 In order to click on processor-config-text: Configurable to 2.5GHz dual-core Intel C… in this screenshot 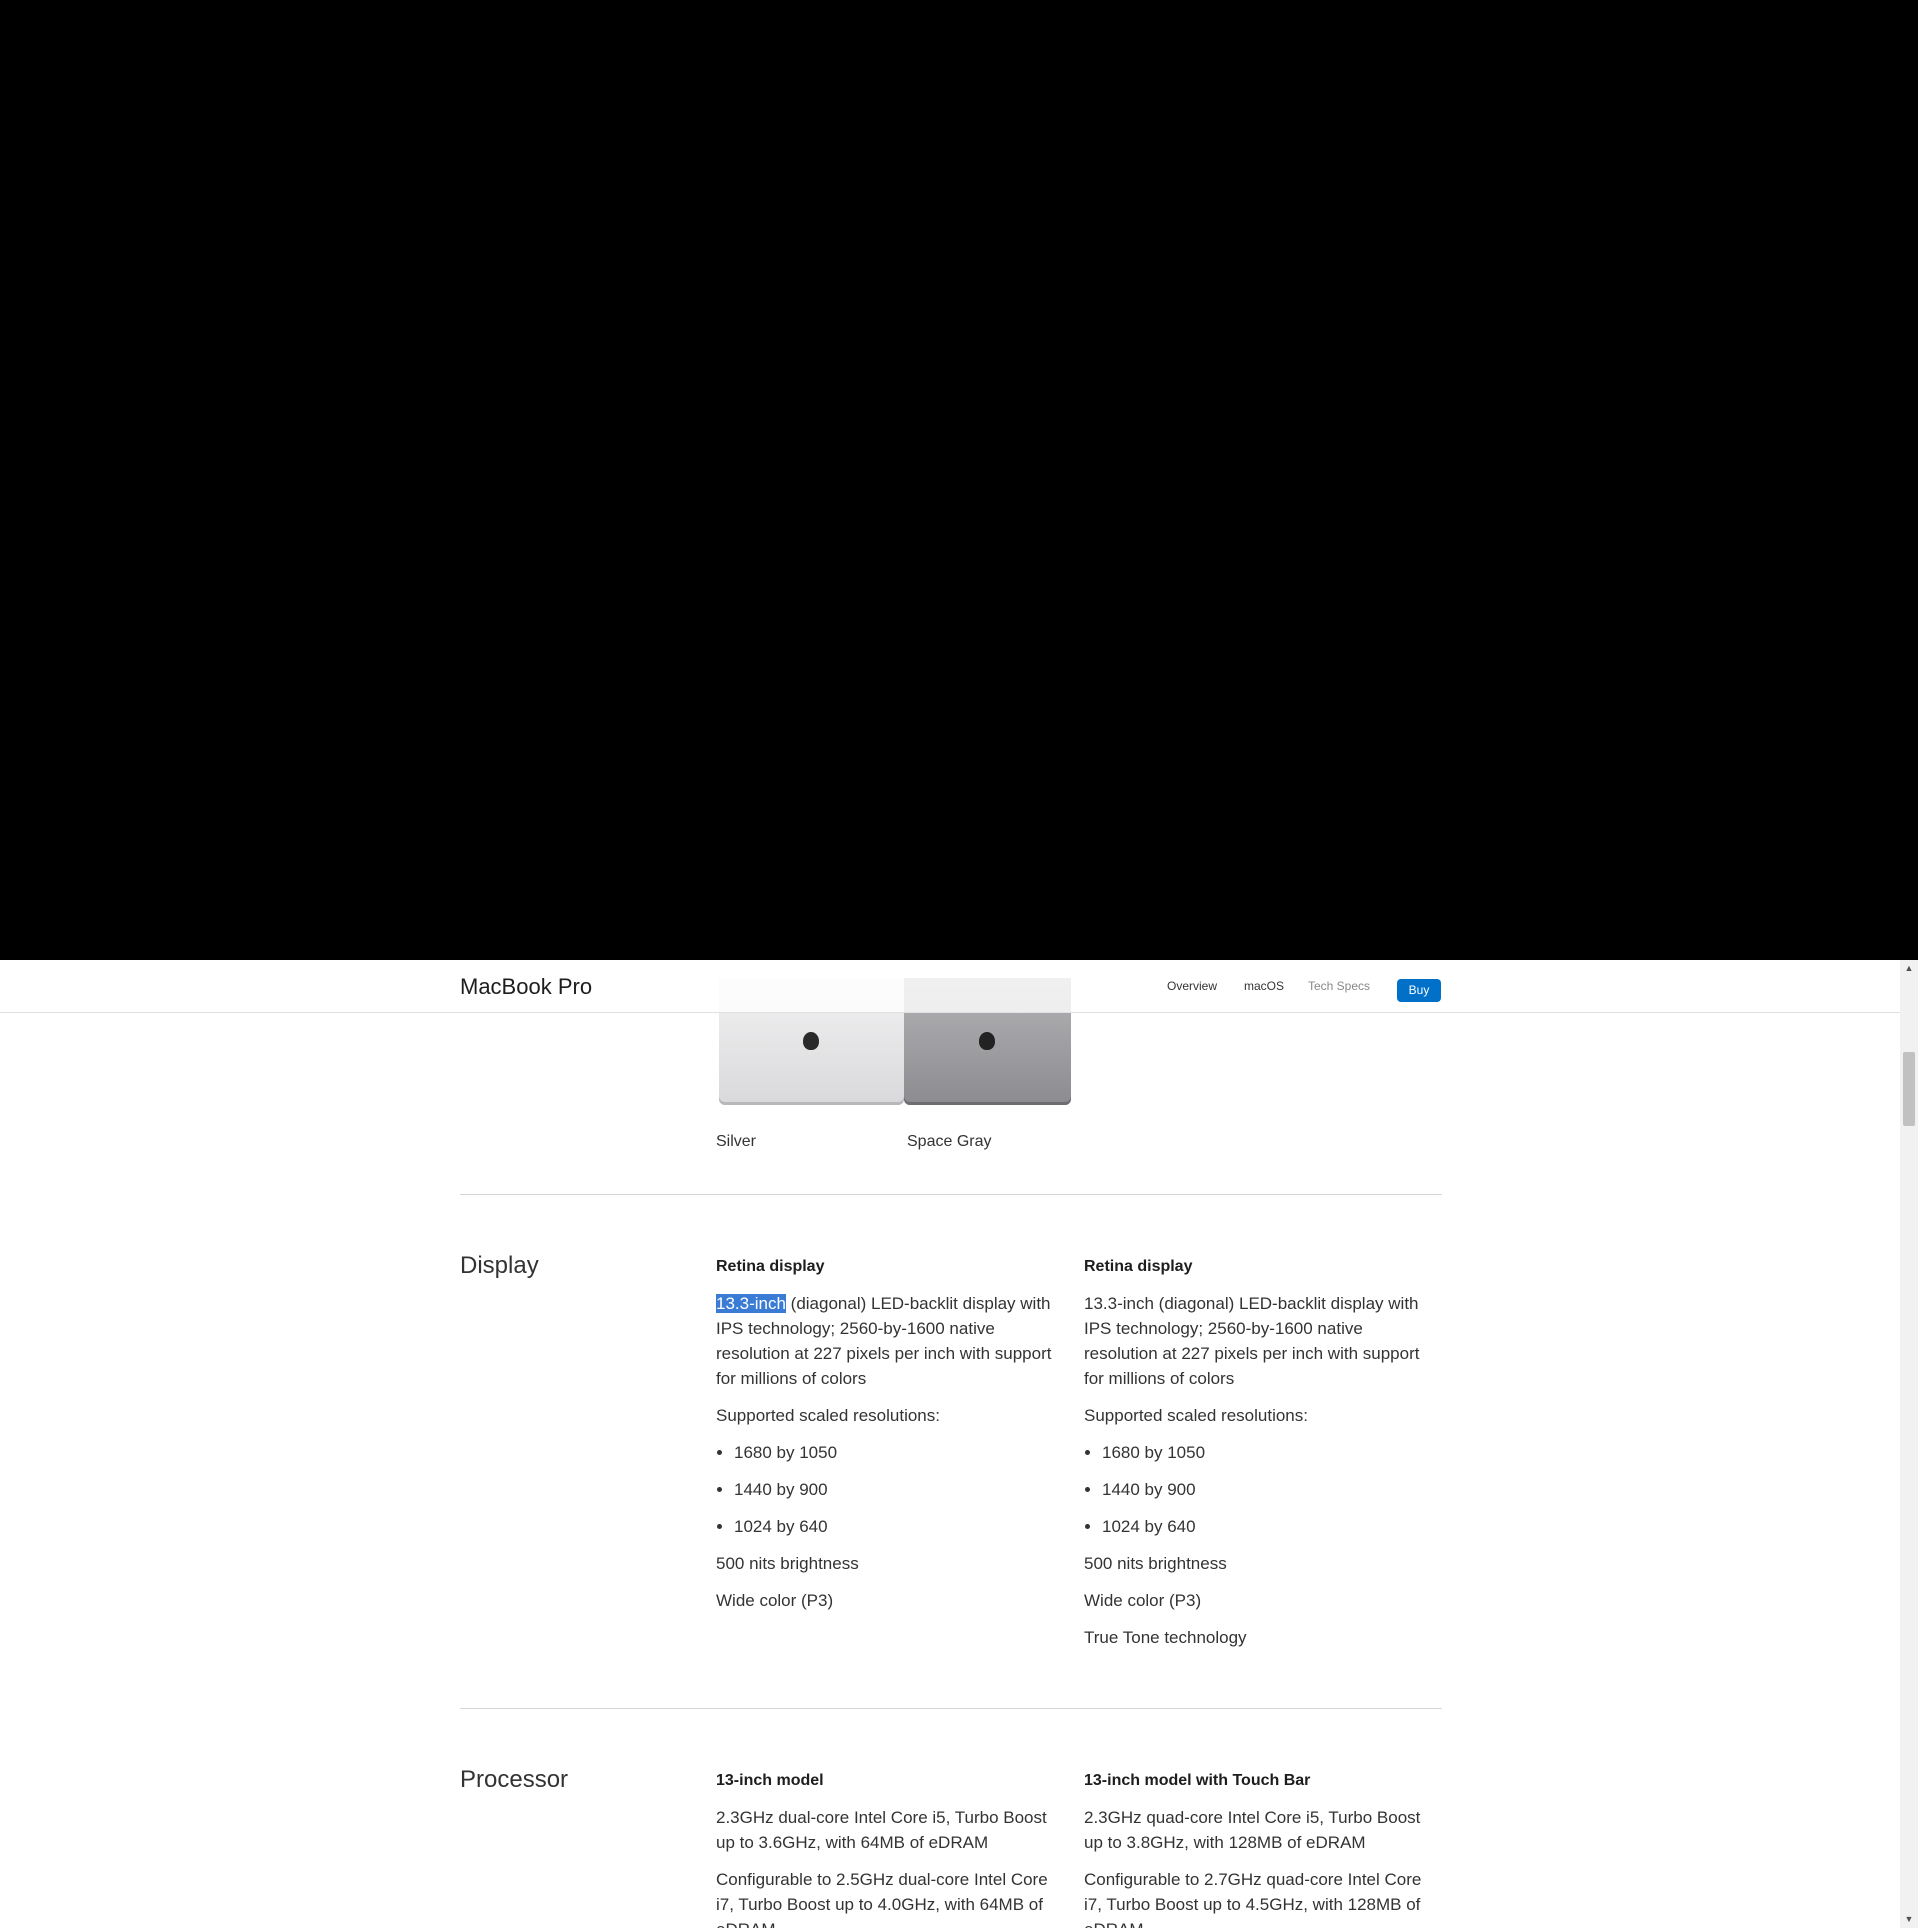, I will do `click(882, 1899)`.